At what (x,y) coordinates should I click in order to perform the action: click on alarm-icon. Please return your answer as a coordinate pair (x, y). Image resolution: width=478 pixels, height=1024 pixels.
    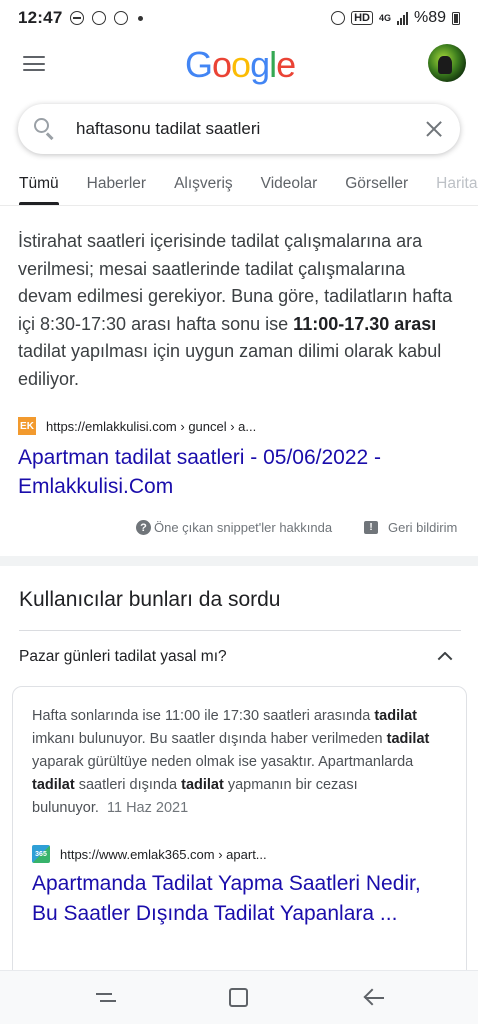
    Looking at the image, I should click on (338, 18).